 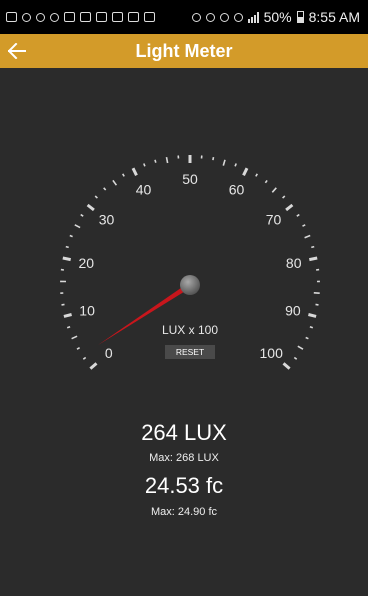 What do you see at coordinates (26, 17) in the screenshot?
I see `wifi-icon` at bounding box center [26, 17].